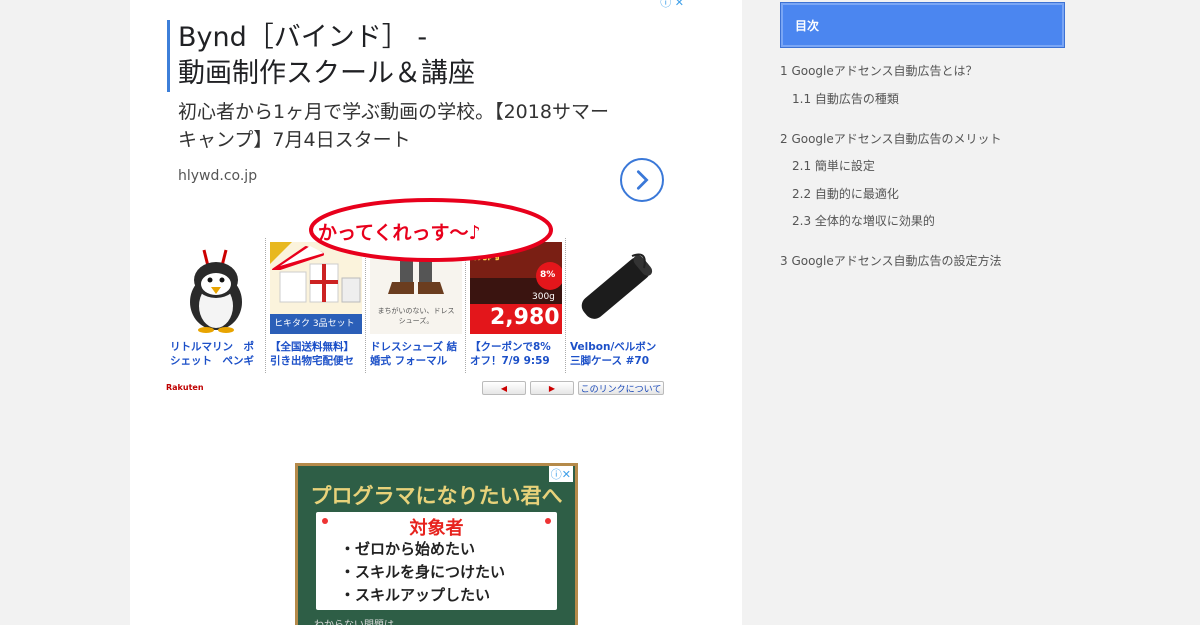 The height and width of the screenshot is (625, 1200). What do you see at coordinates (891, 260) in the screenshot?
I see `toc-item: 3 Googleアドセンス自動広告の設定方法` at bounding box center [891, 260].